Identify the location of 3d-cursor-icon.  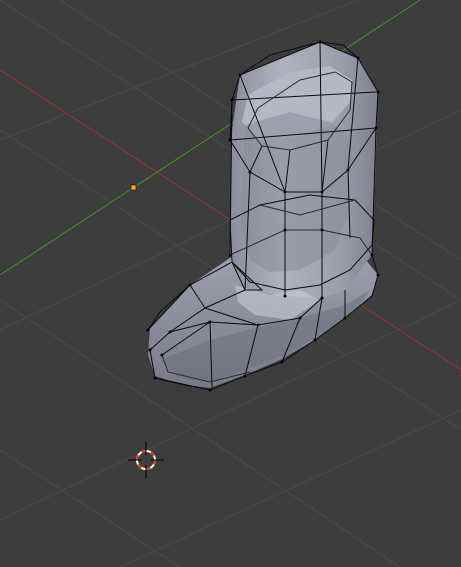
(146, 460).